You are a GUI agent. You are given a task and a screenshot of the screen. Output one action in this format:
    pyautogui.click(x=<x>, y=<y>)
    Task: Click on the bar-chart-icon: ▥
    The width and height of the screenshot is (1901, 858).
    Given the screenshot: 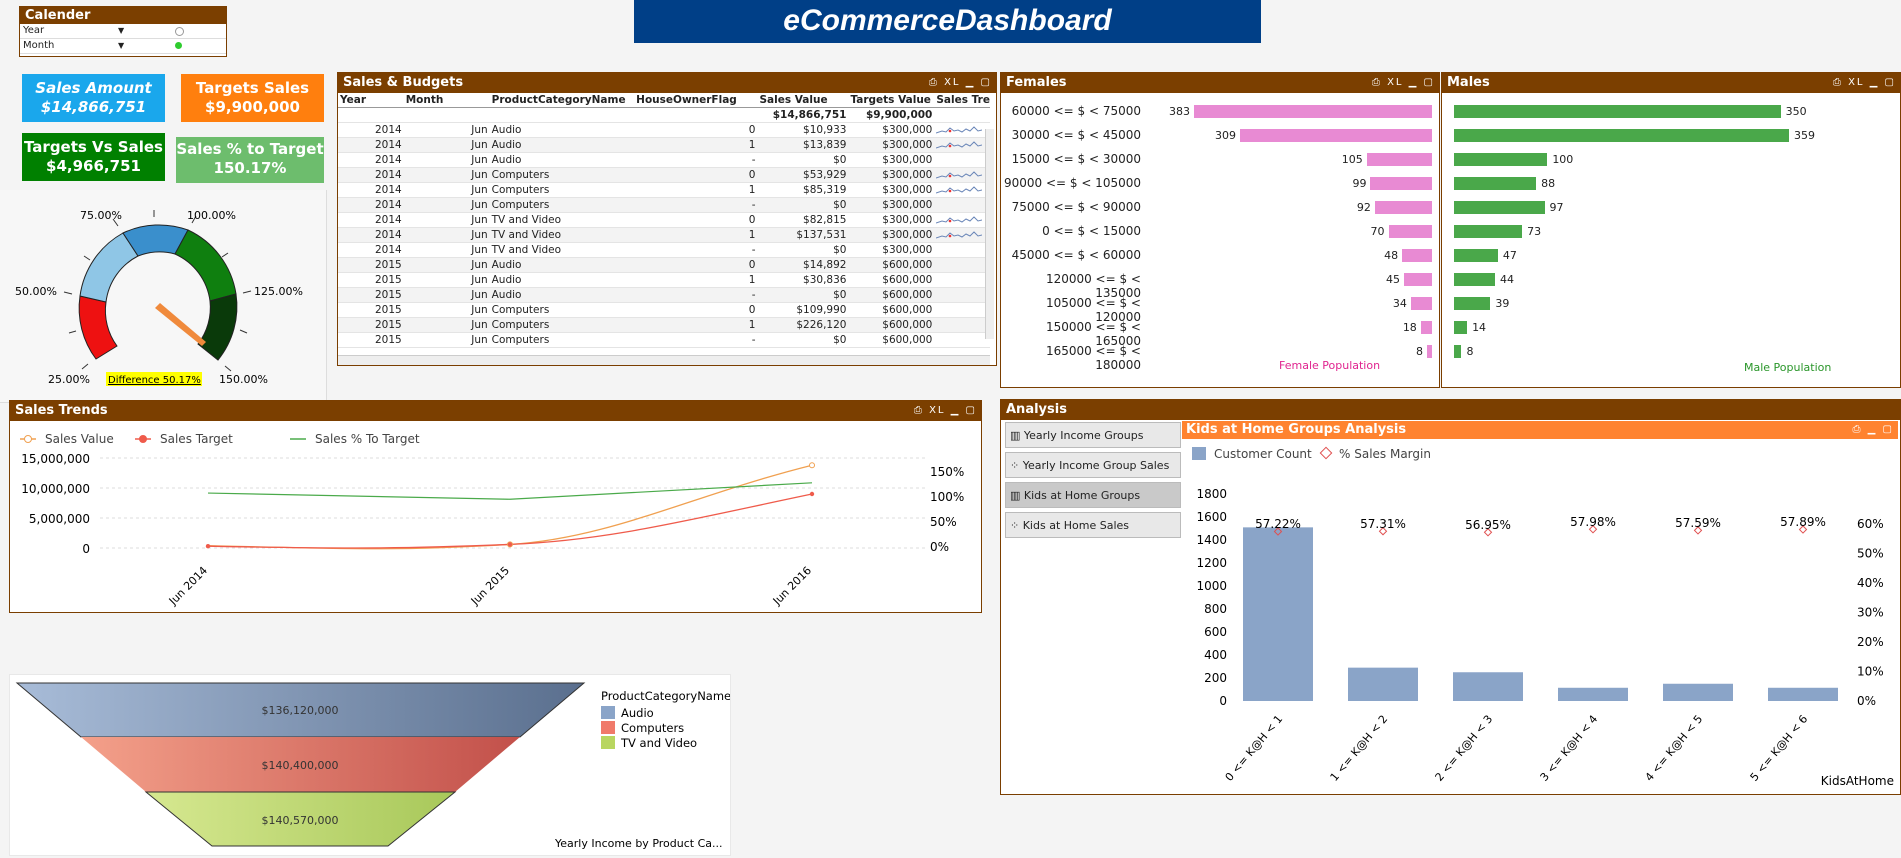 What is the action you would take?
    pyautogui.click(x=1017, y=435)
    